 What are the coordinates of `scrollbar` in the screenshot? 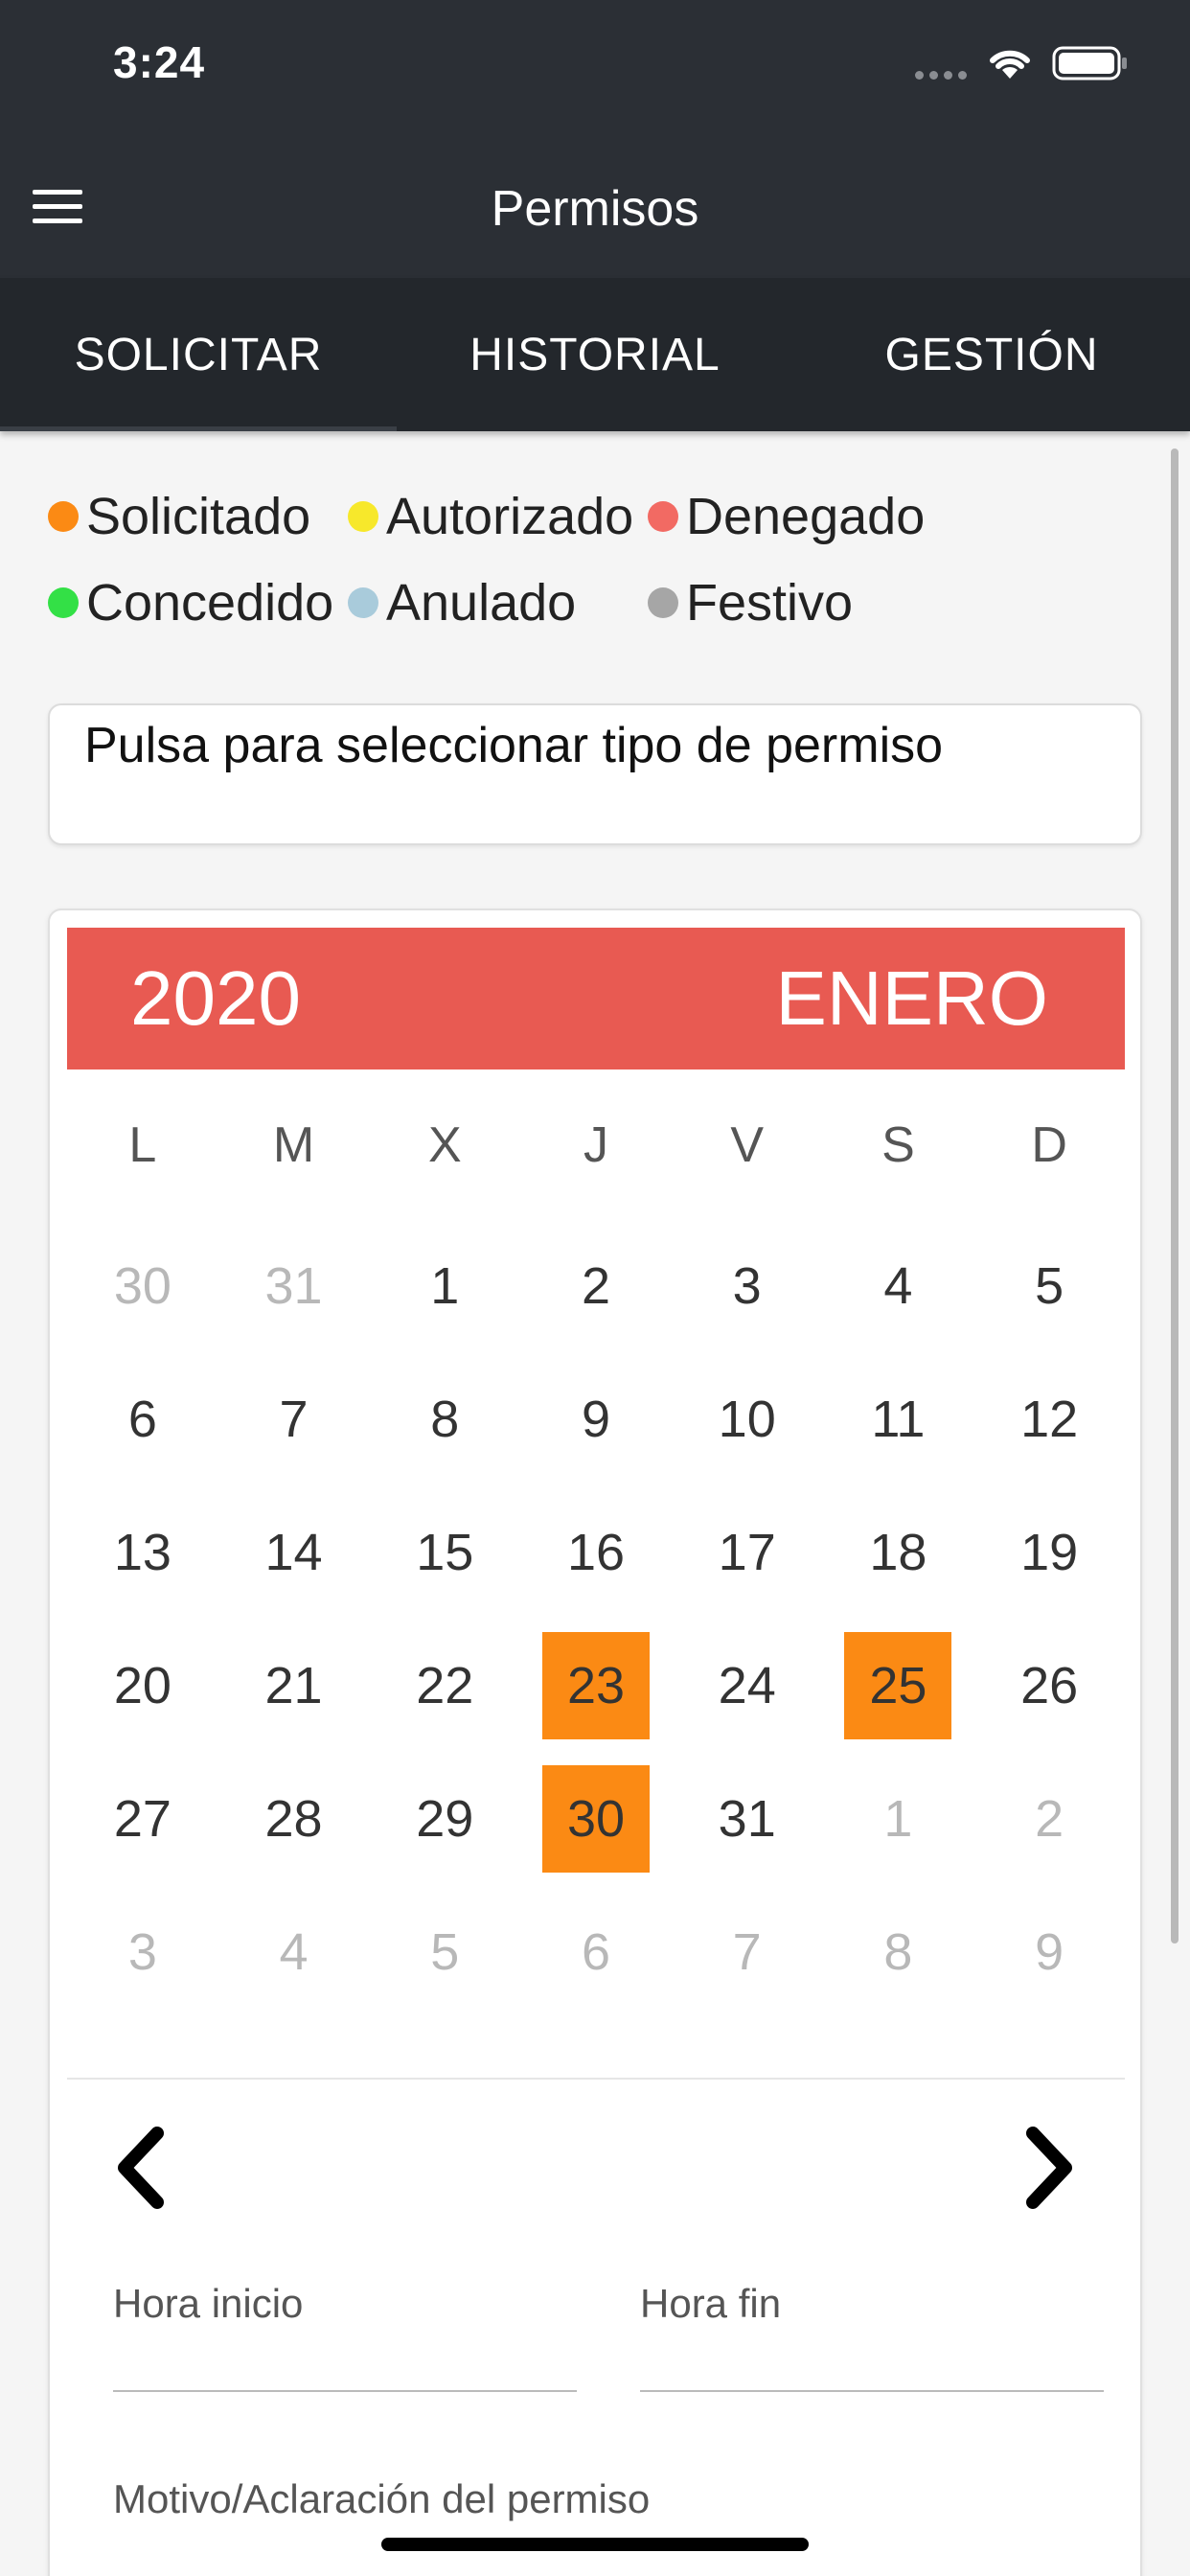 It's located at (1175, 1196).